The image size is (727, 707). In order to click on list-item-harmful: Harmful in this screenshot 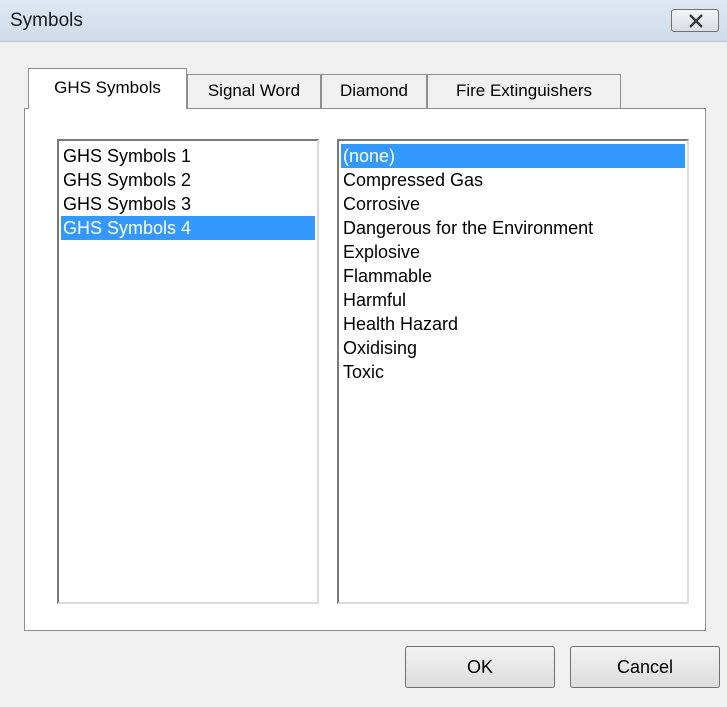, I will do `click(513, 300)`.